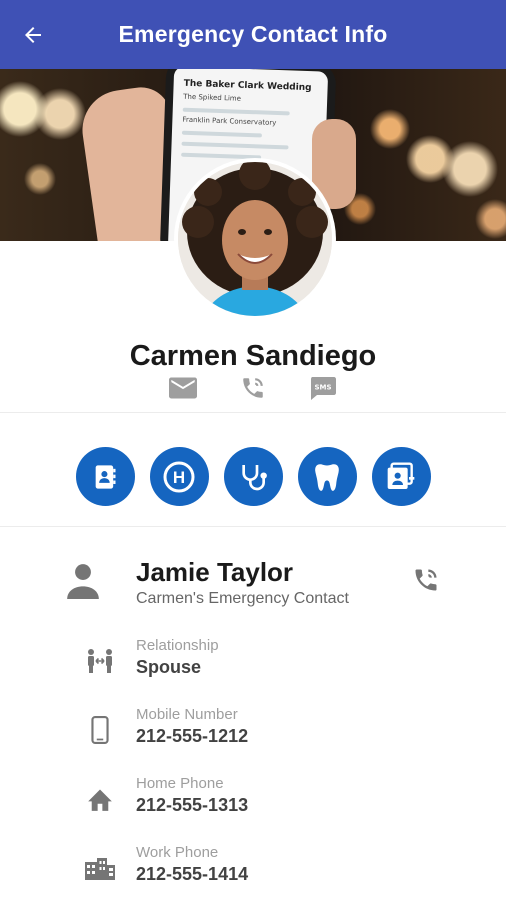 This screenshot has width=506, height=900. I want to click on work-phone-field: Work Phone 212-555-1414, so click(253, 872).